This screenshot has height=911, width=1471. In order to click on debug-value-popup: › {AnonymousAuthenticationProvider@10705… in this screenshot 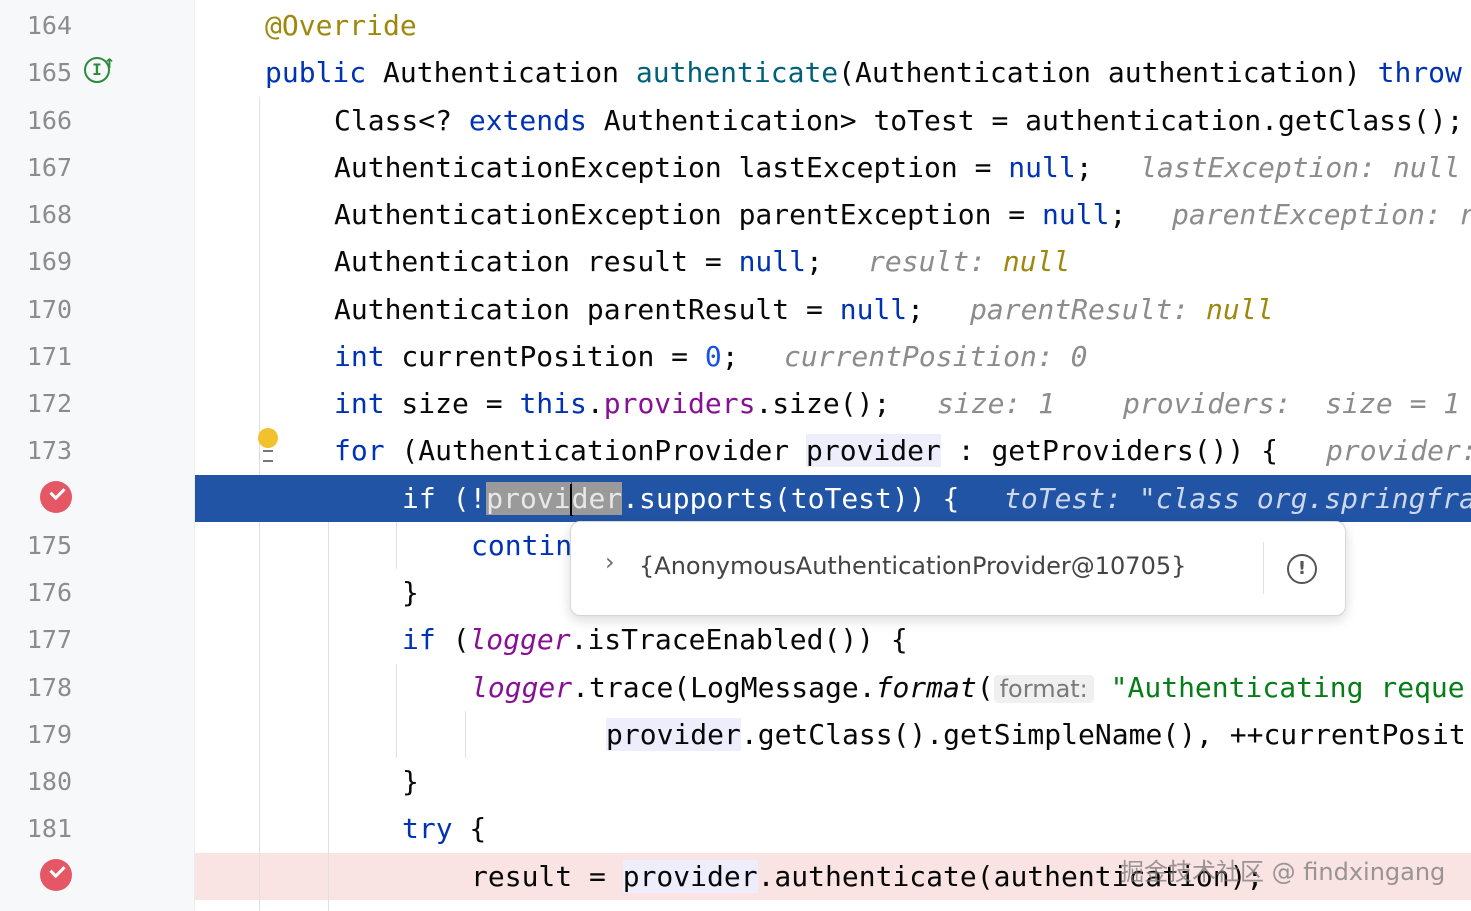, I will do `click(958, 568)`.